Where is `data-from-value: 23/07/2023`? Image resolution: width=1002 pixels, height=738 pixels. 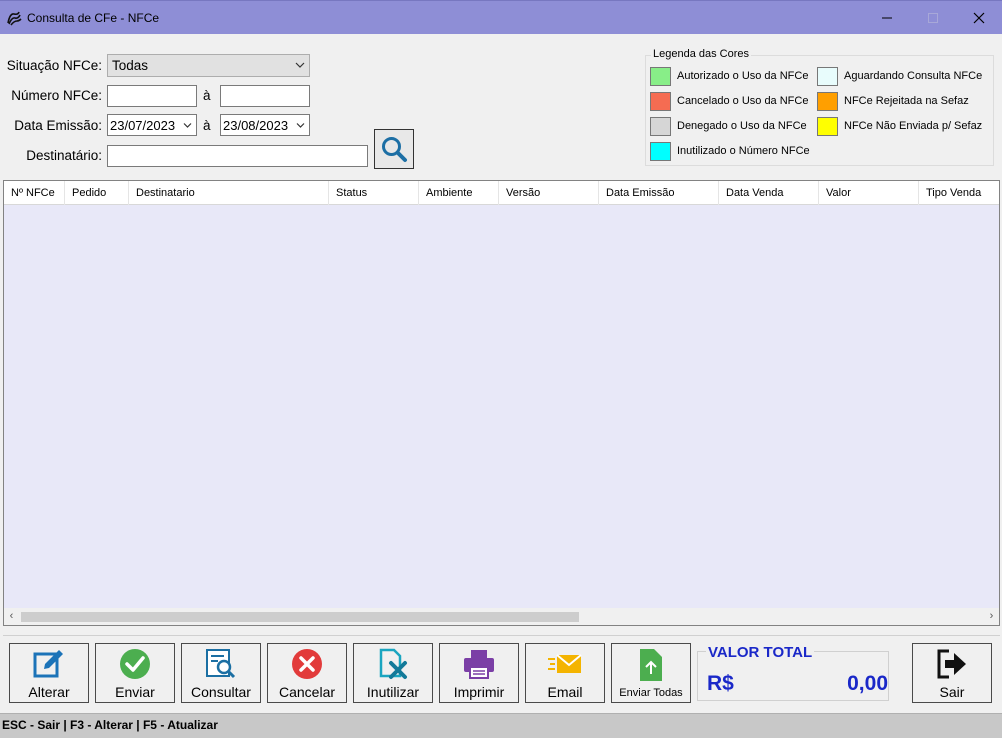
data-from-value: 23/07/2023 is located at coordinates (143, 125).